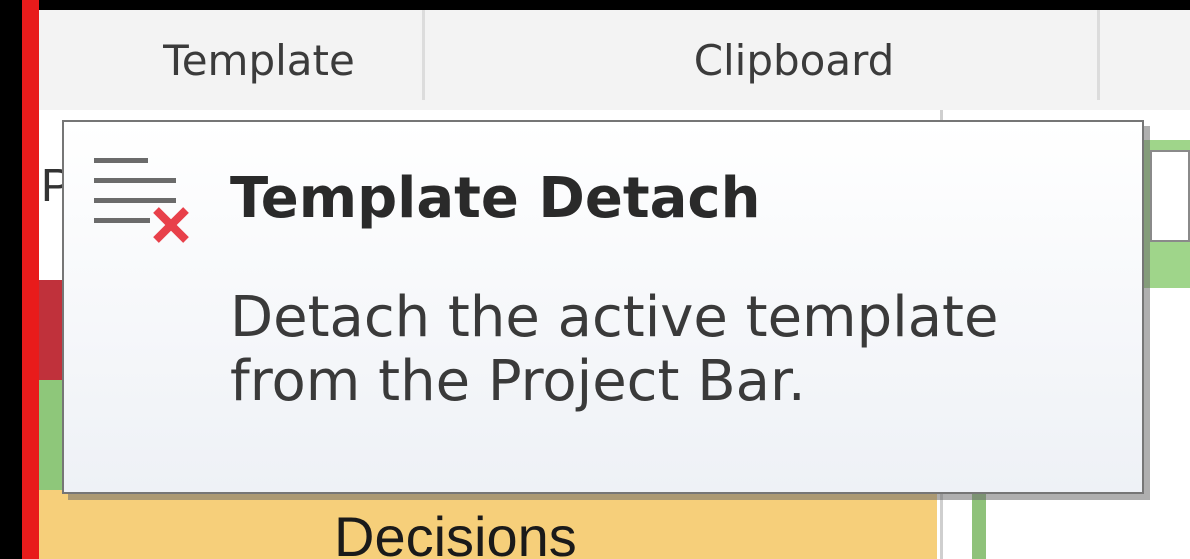 The image size is (1190, 559). I want to click on red-accent-strip, so click(30, 279).